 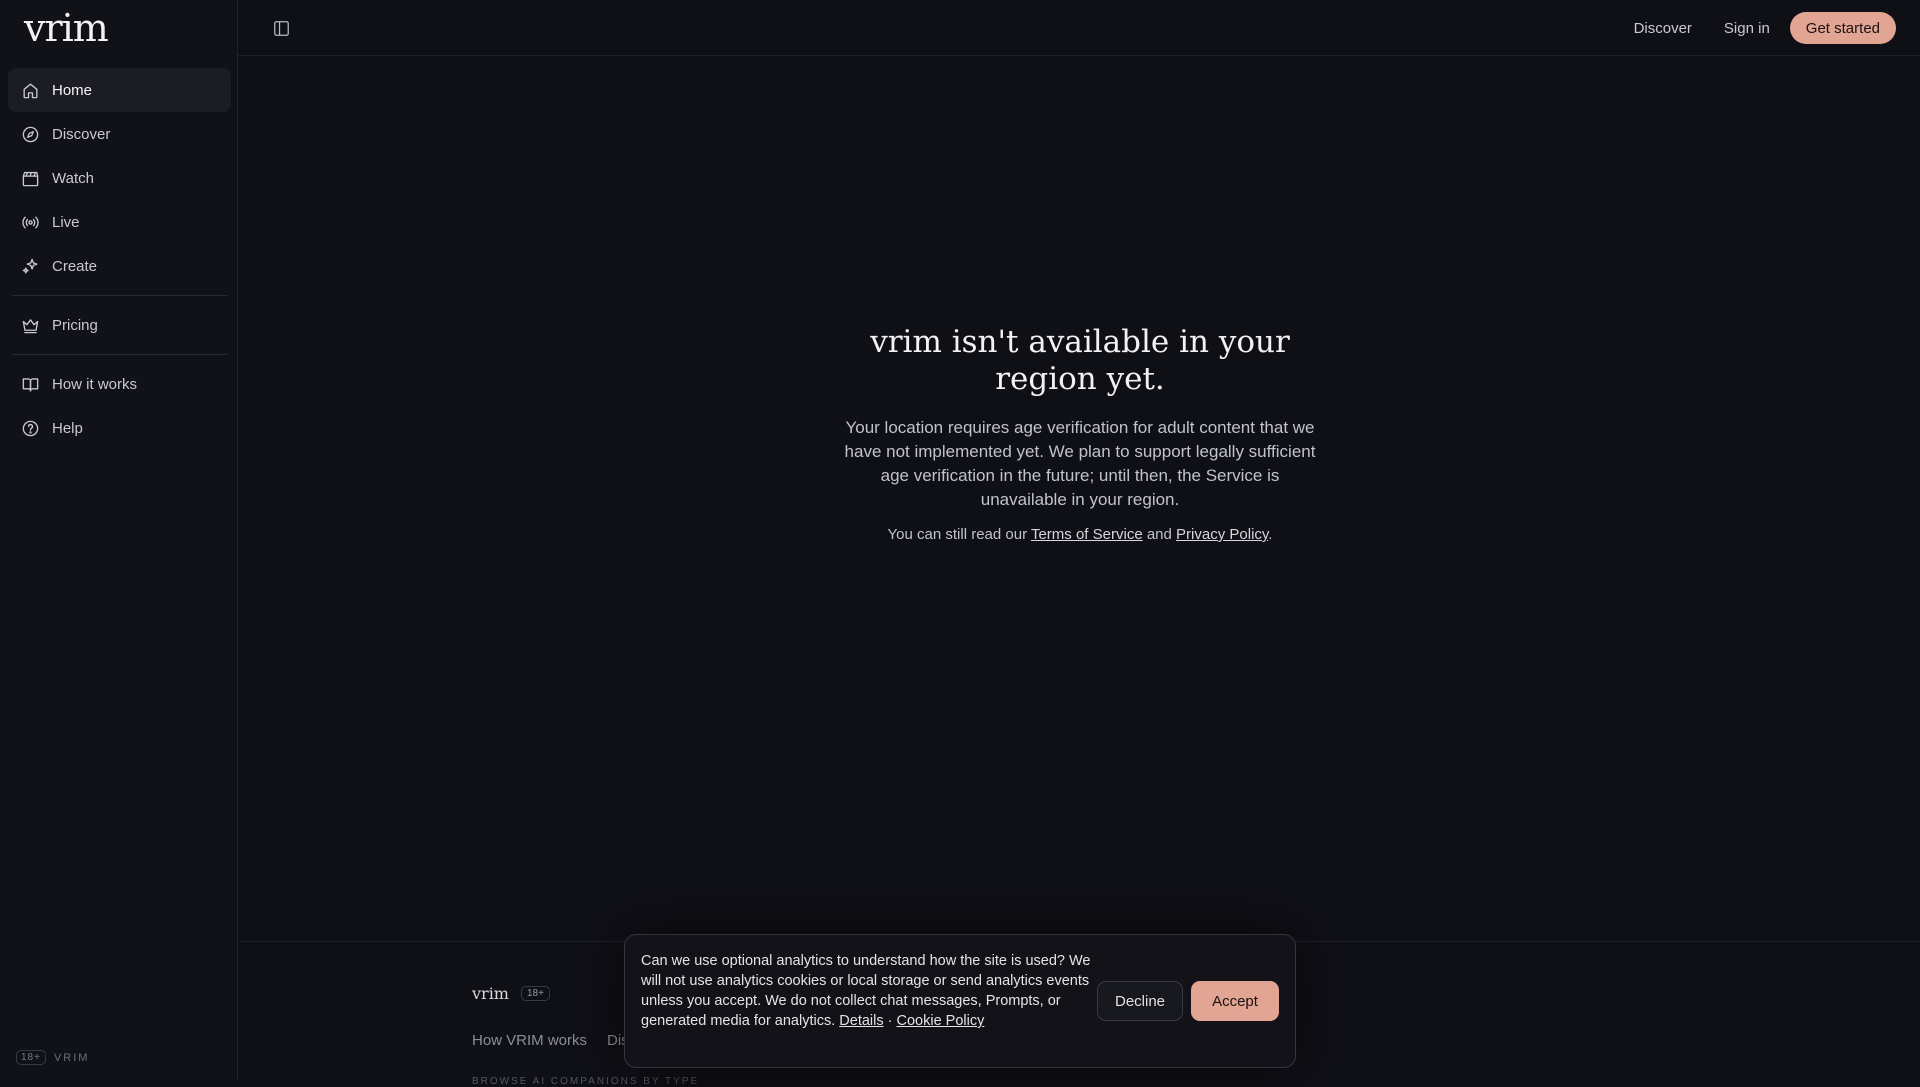 I want to click on sidebar-item-label: Live, so click(x=66, y=222).